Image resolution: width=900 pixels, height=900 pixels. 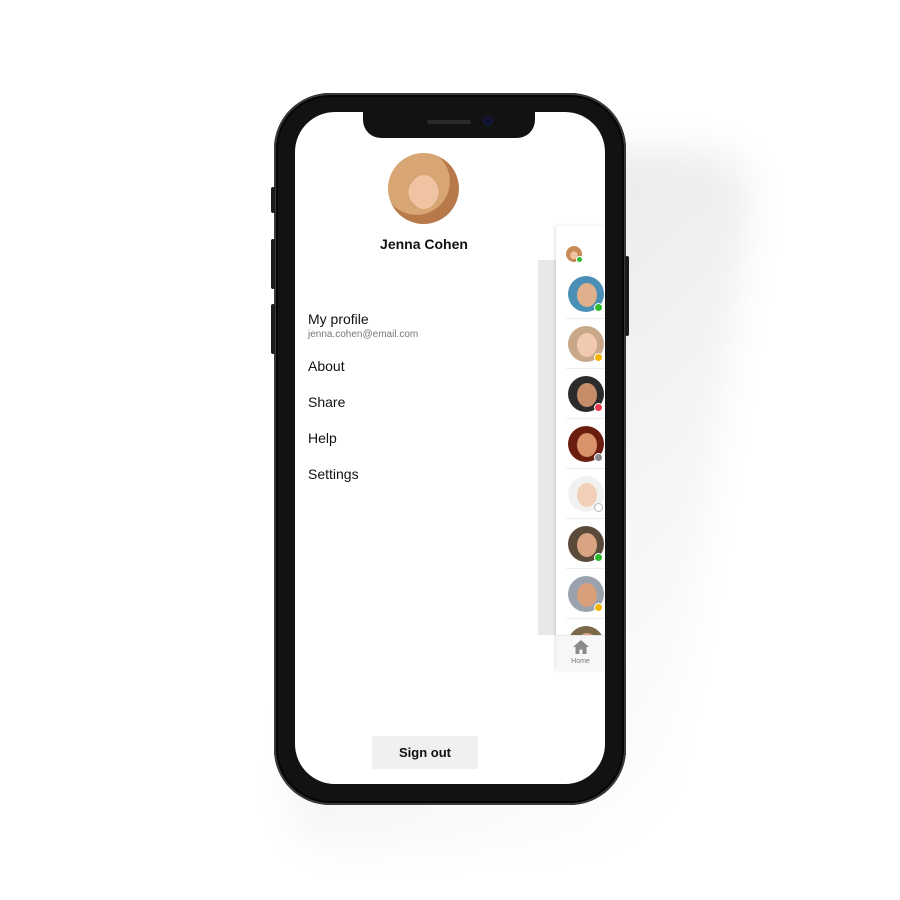 What do you see at coordinates (488, 121) in the screenshot?
I see `front-camera` at bounding box center [488, 121].